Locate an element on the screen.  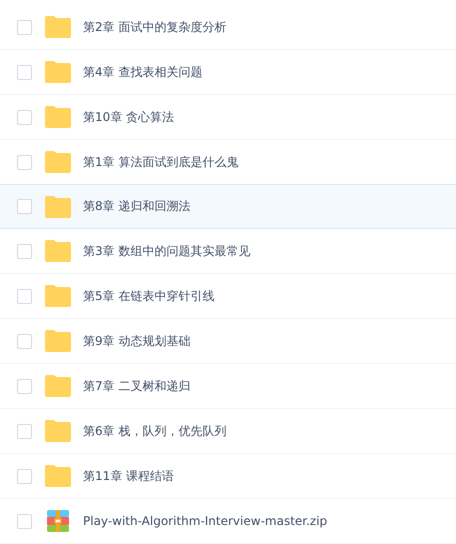
file-name: Play-with-Algorithm-Interview-master.zip is located at coordinates (205, 521).